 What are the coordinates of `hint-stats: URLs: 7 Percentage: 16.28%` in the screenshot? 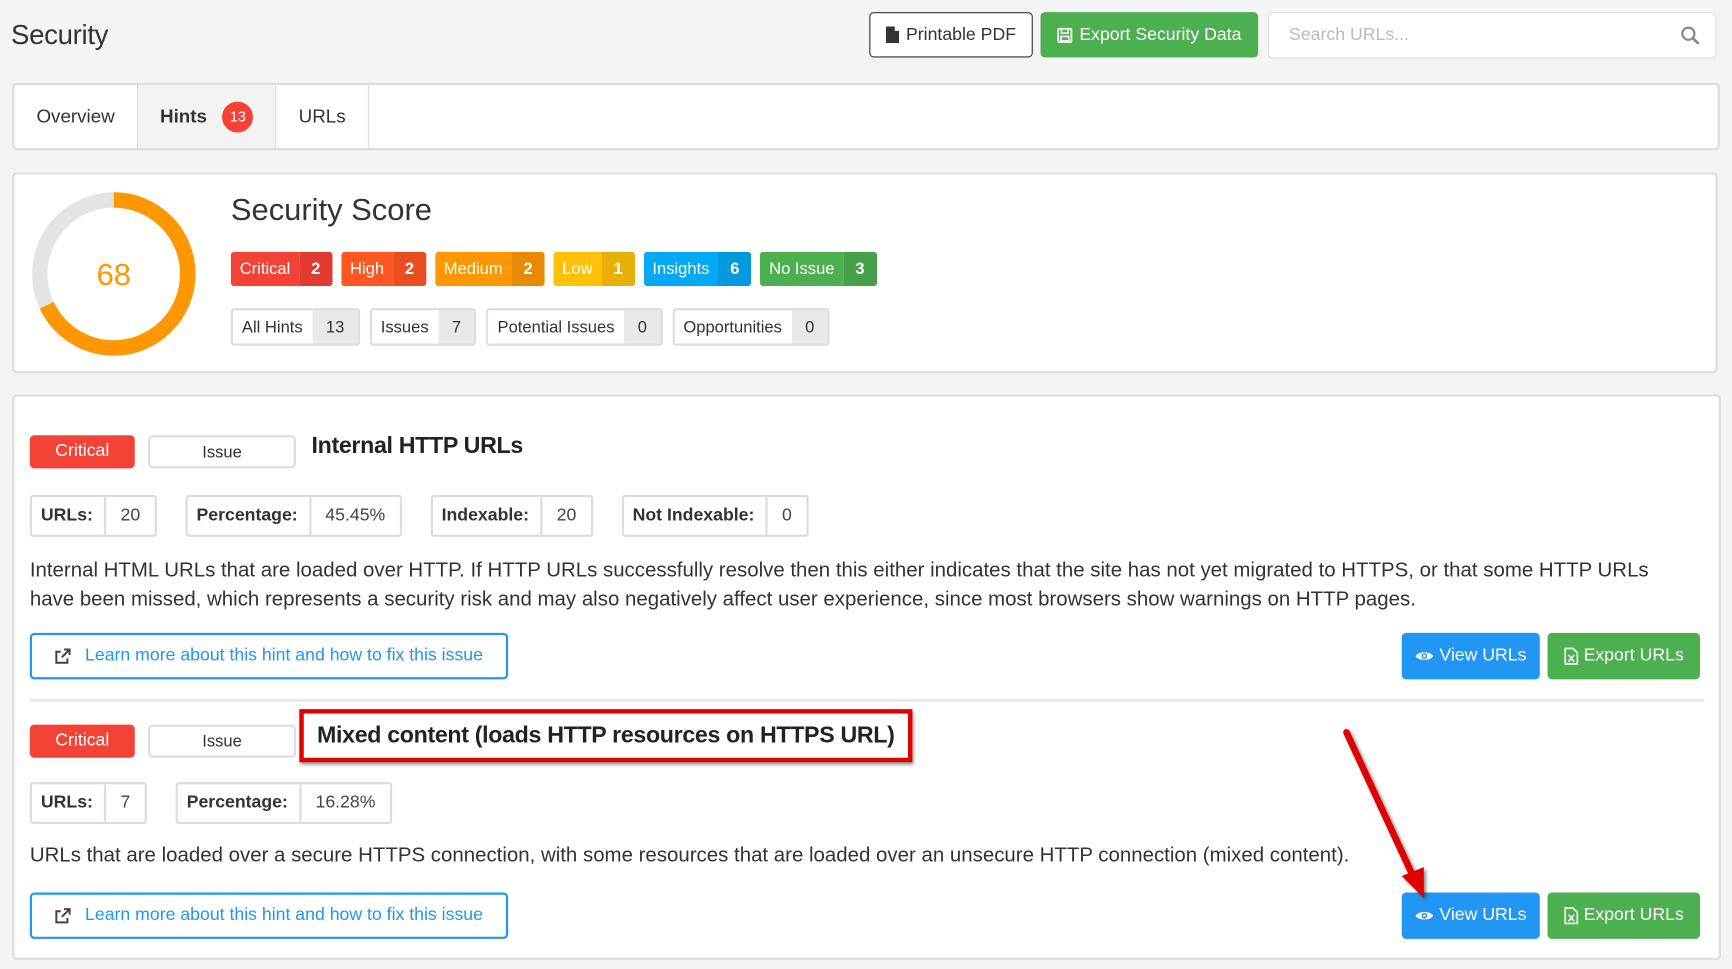 It's located at (225, 803).